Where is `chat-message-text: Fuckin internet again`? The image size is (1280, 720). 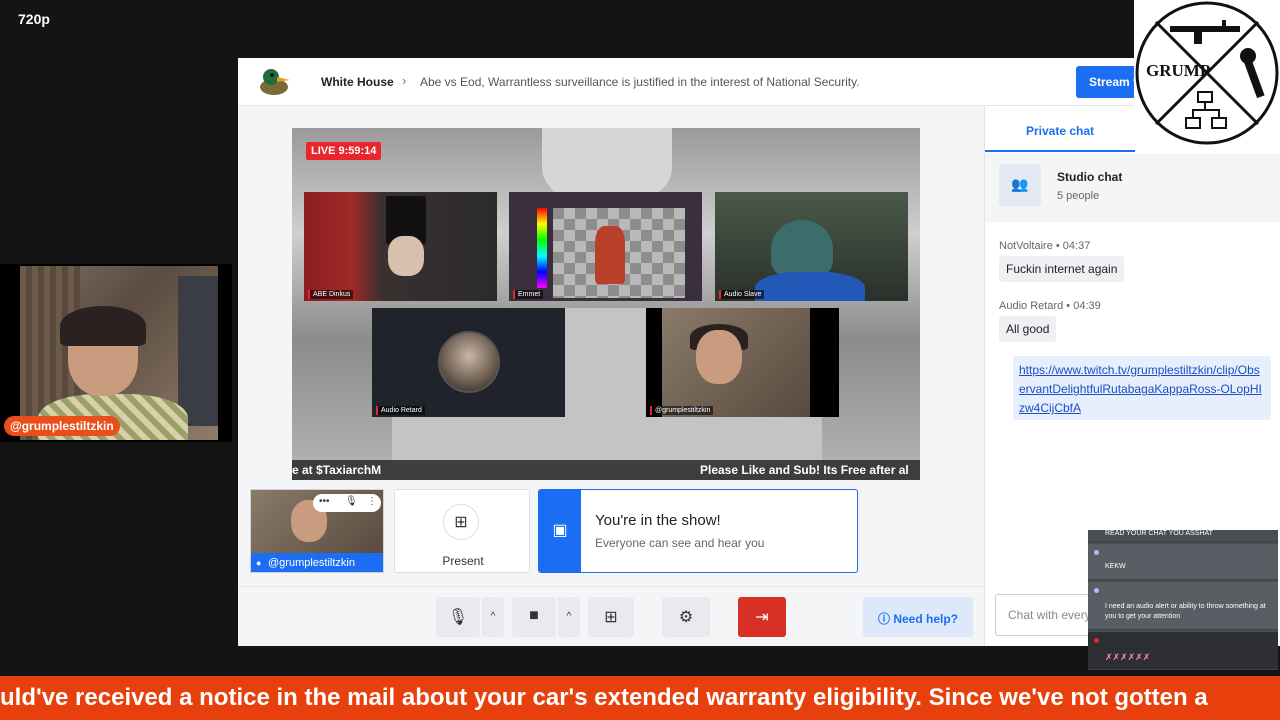 chat-message-text: Fuckin internet again is located at coordinates (1062, 269).